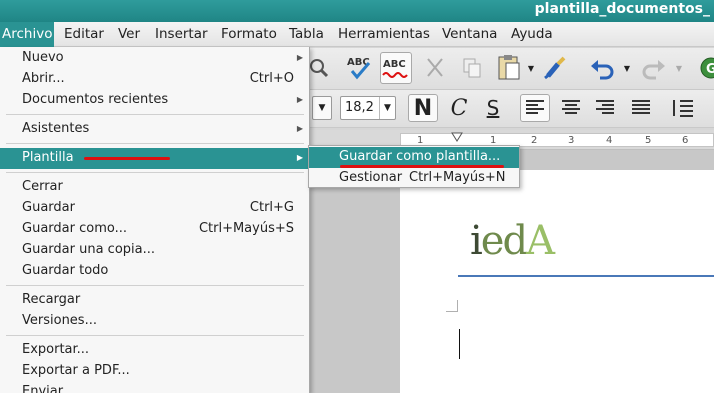 The width and height of the screenshot is (714, 393). Describe the element at coordinates (622, 9) in the screenshot. I see `window-title: plantilla_documentos_` at that location.